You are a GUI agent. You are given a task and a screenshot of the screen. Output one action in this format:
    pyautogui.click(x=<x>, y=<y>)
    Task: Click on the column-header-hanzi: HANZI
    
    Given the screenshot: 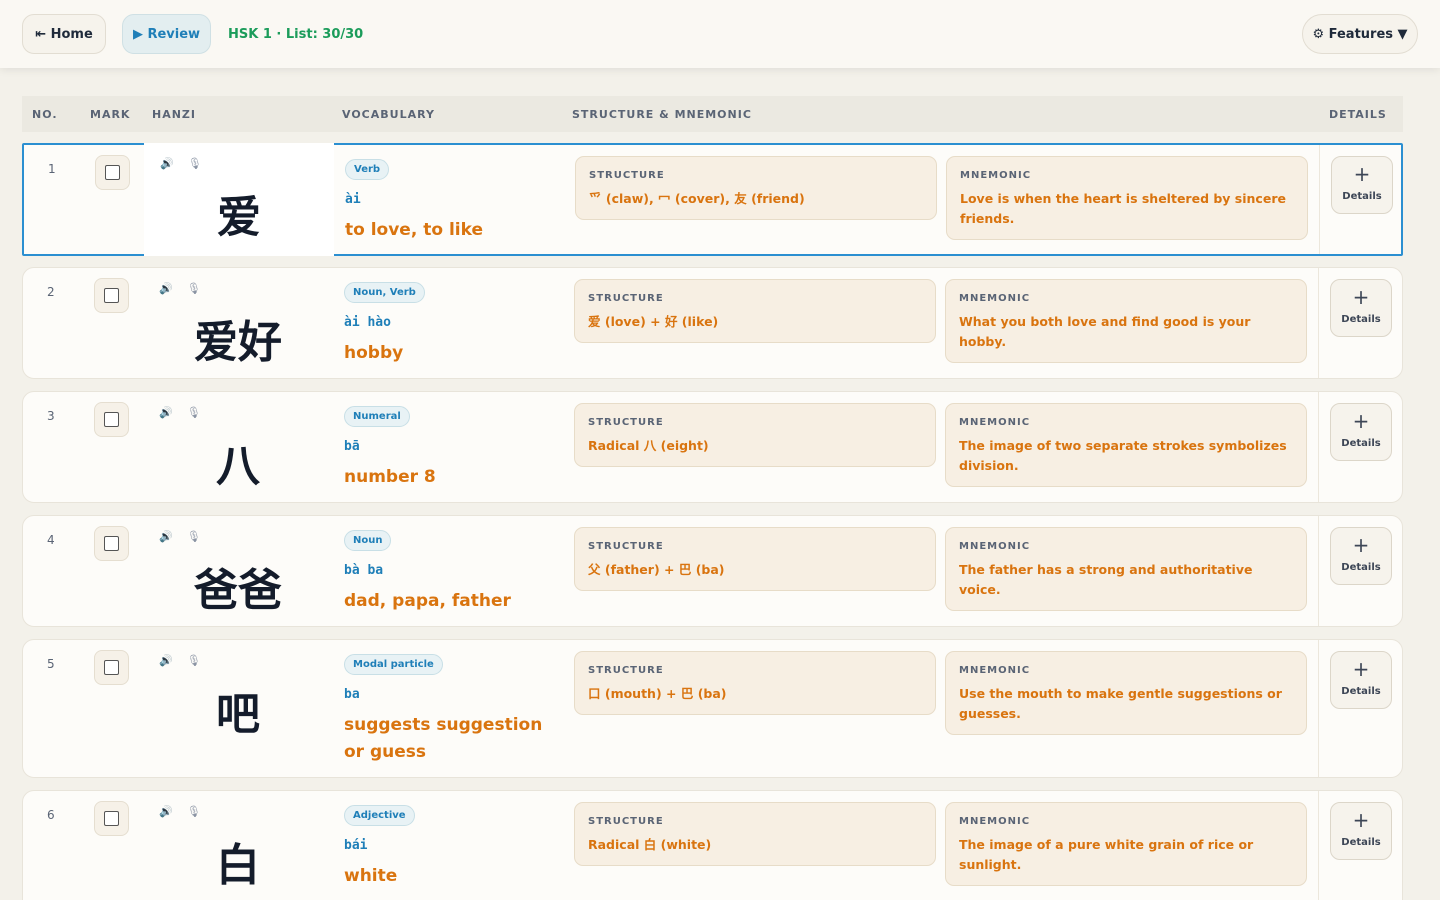 What is the action you would take?
    pyautogui.click(x=174, y=114)
    